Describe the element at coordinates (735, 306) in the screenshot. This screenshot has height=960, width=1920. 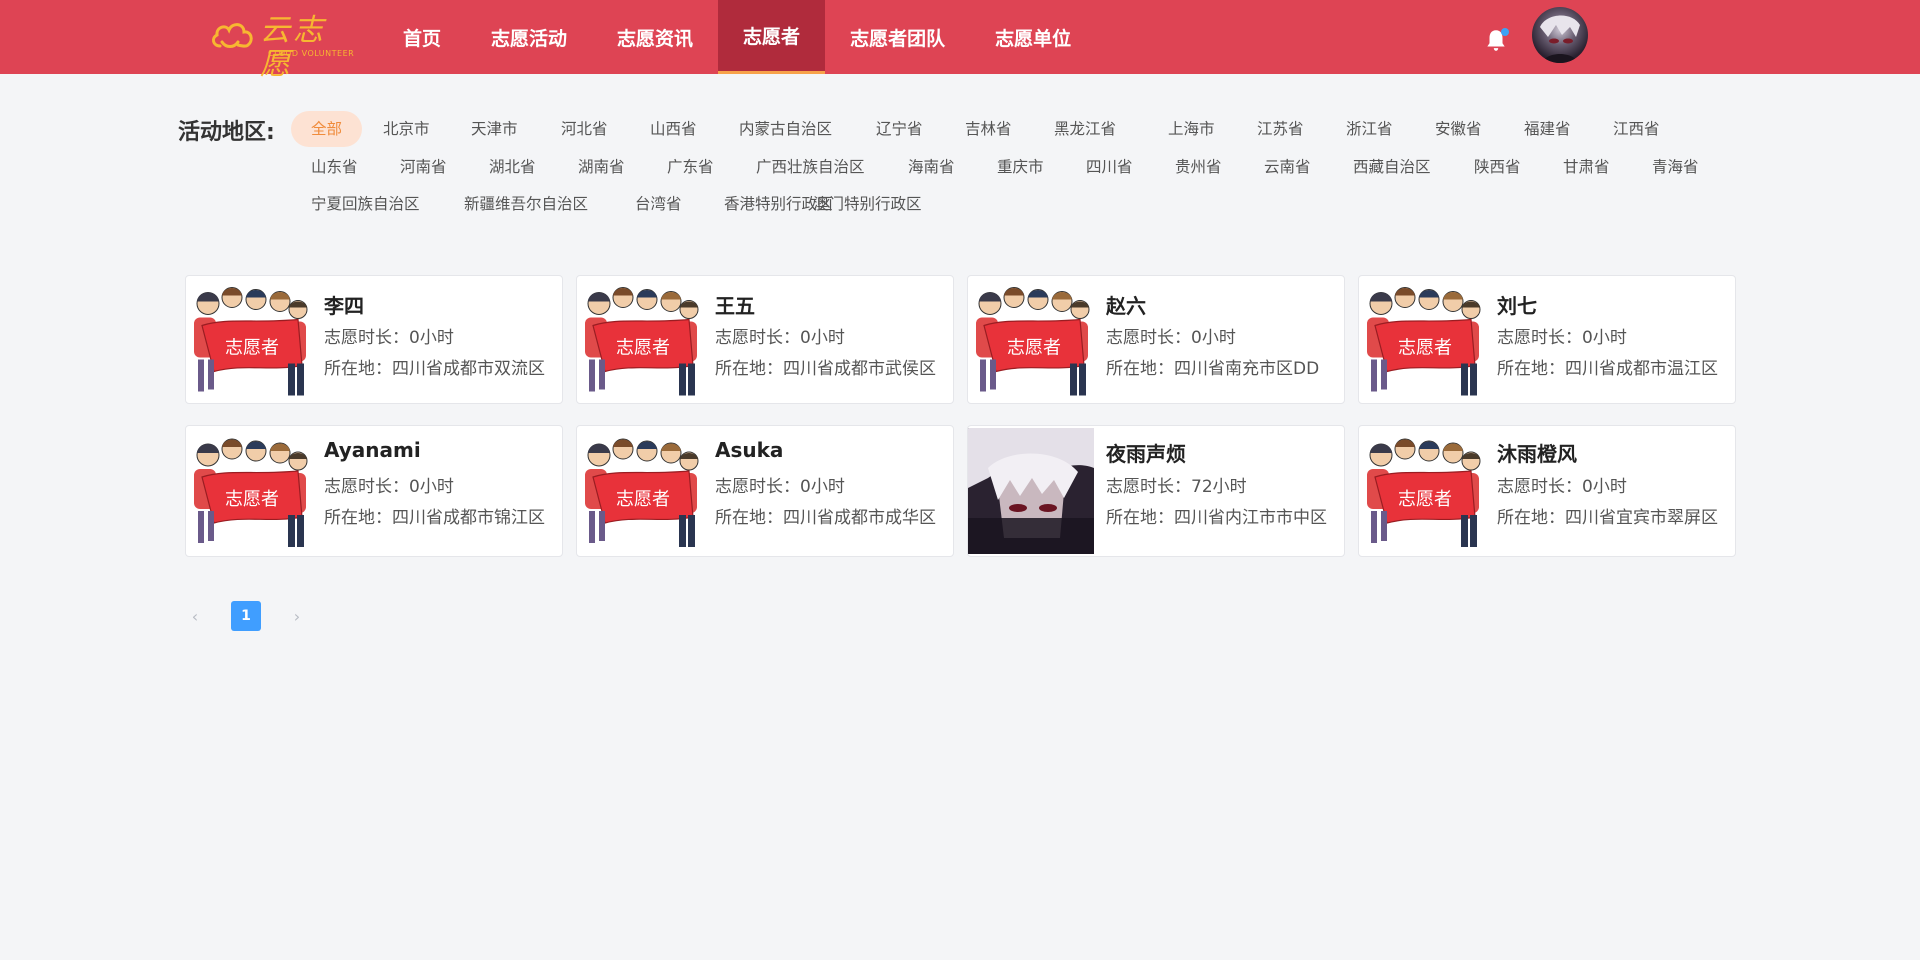
I see `volunteer-name: 王五` at that location.